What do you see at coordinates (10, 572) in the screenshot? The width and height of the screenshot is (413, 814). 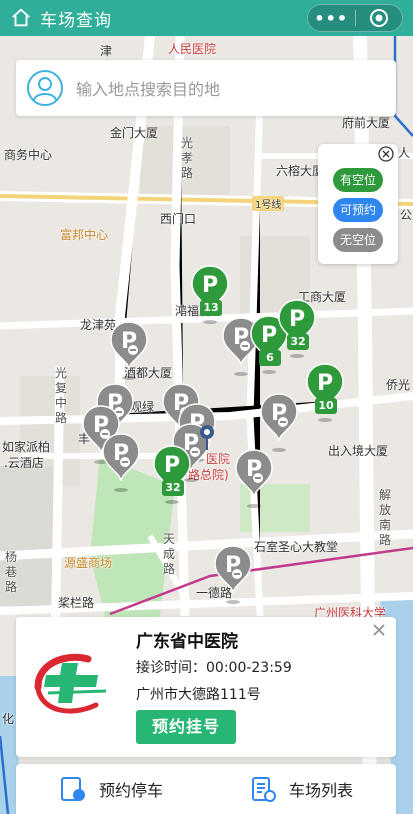 I see `map-label: 杨巷路` at bounding box center [10, 572].